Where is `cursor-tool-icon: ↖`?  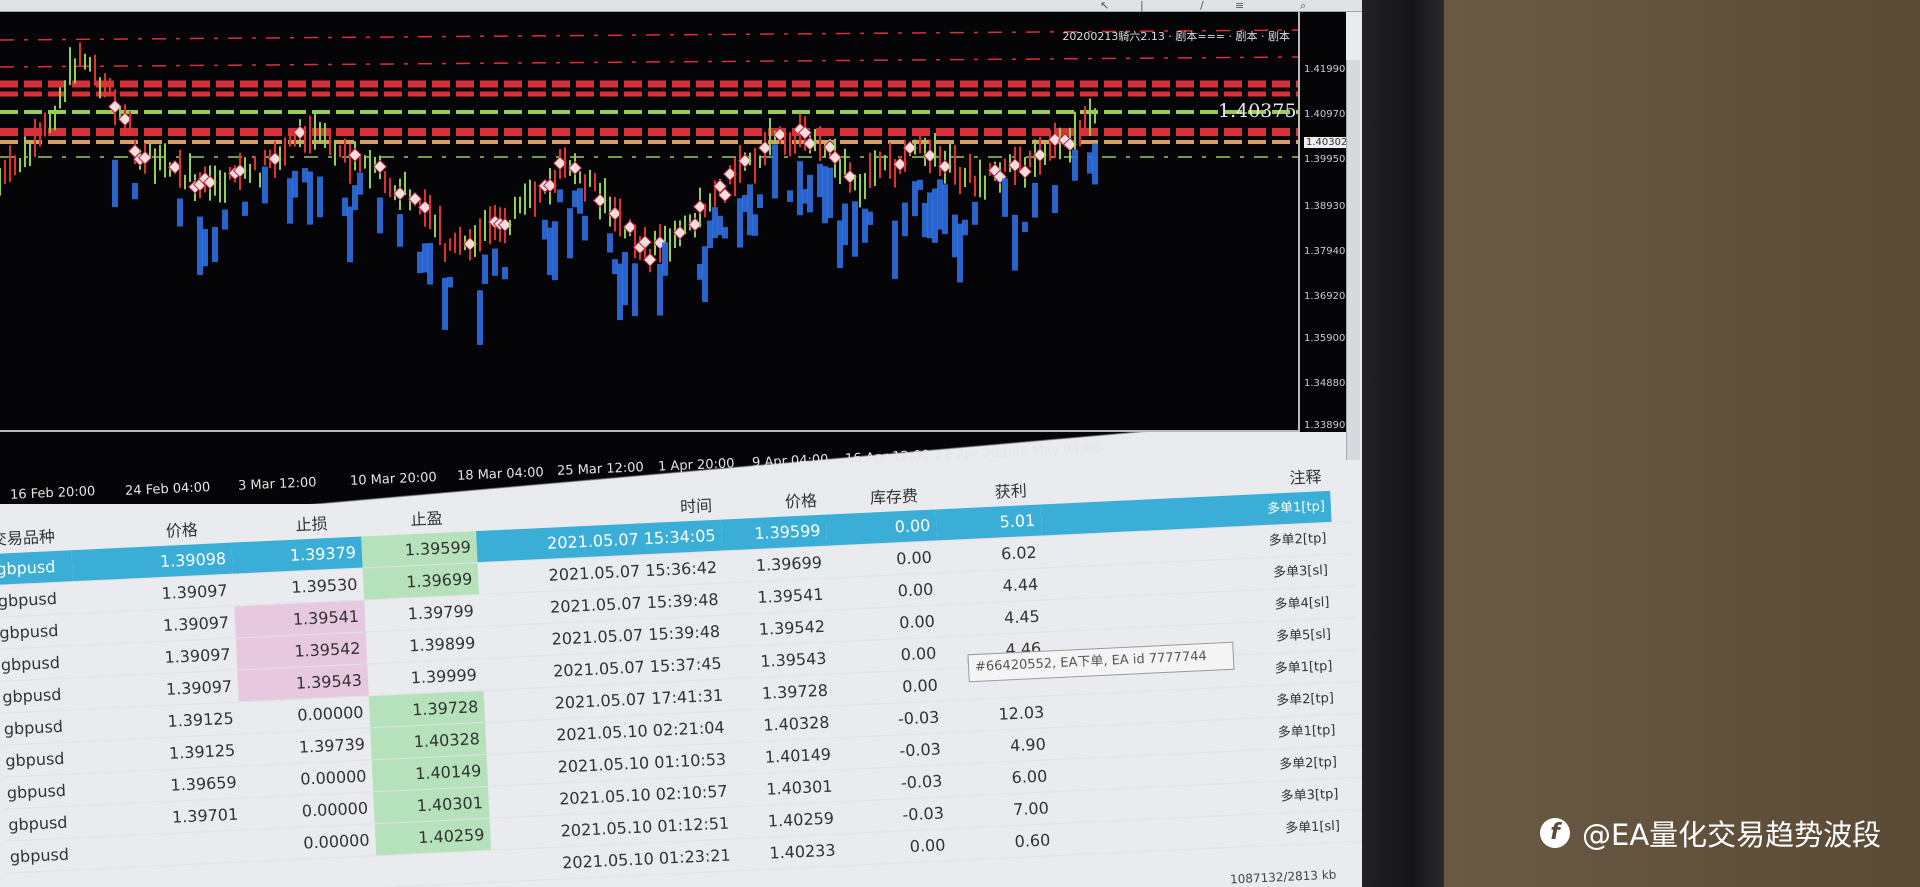
cursor-tool-icon: ↖ is located at coordinates (1104, 6).